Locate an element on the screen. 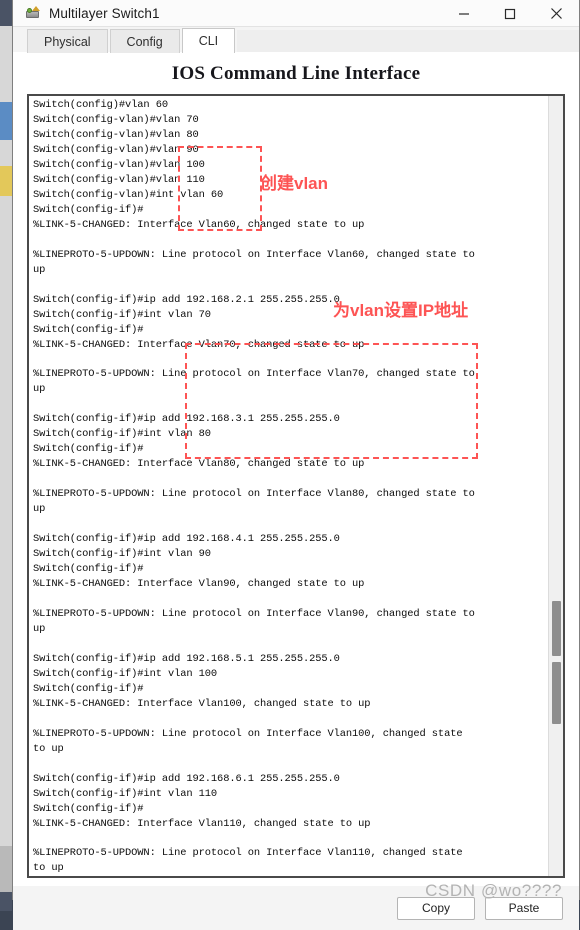 This screenshot has height=930, width=580. terminal-line: Switch(config-if)#int vlan 80 is located at coordinates (122, 434).